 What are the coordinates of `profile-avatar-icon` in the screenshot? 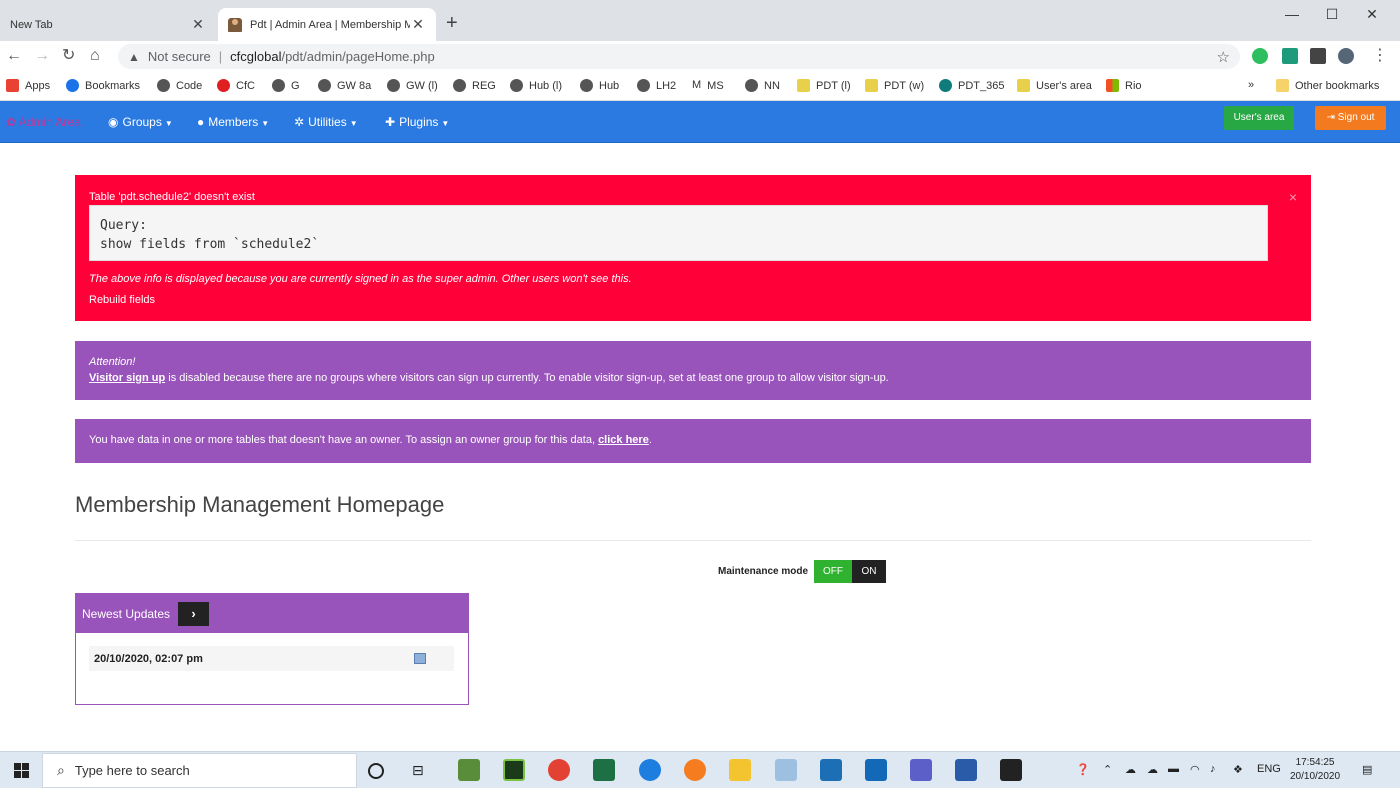 It's located at (1346, 56).